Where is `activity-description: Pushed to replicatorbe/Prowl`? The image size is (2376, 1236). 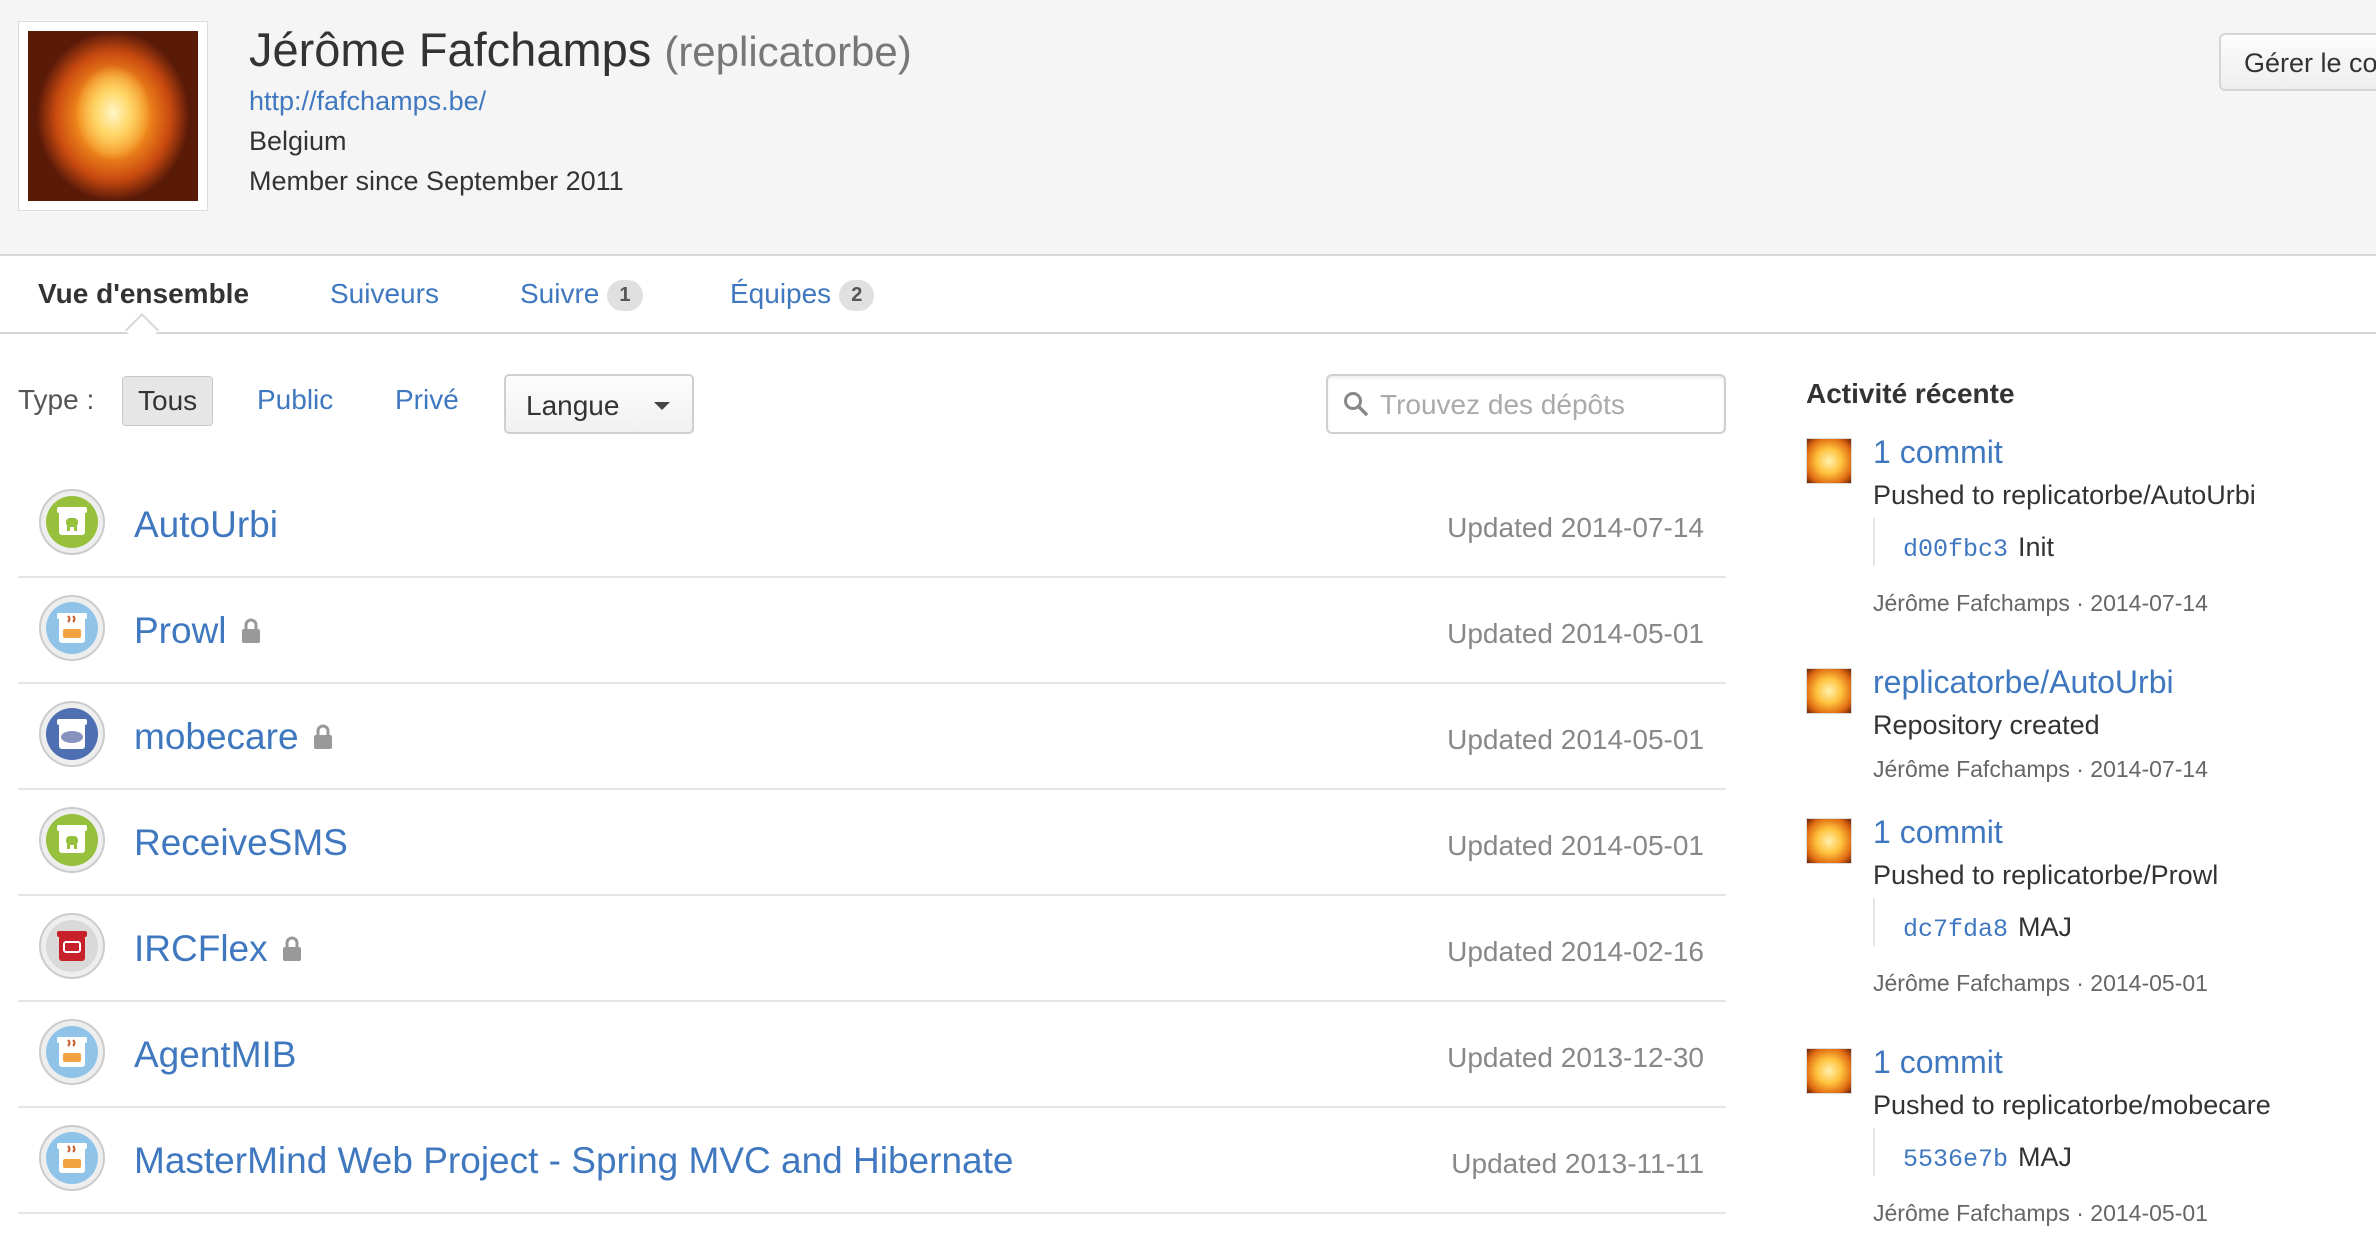 activity-description: Pushed to replicatorbe/Prowl is located at coordinates (2046, 875).